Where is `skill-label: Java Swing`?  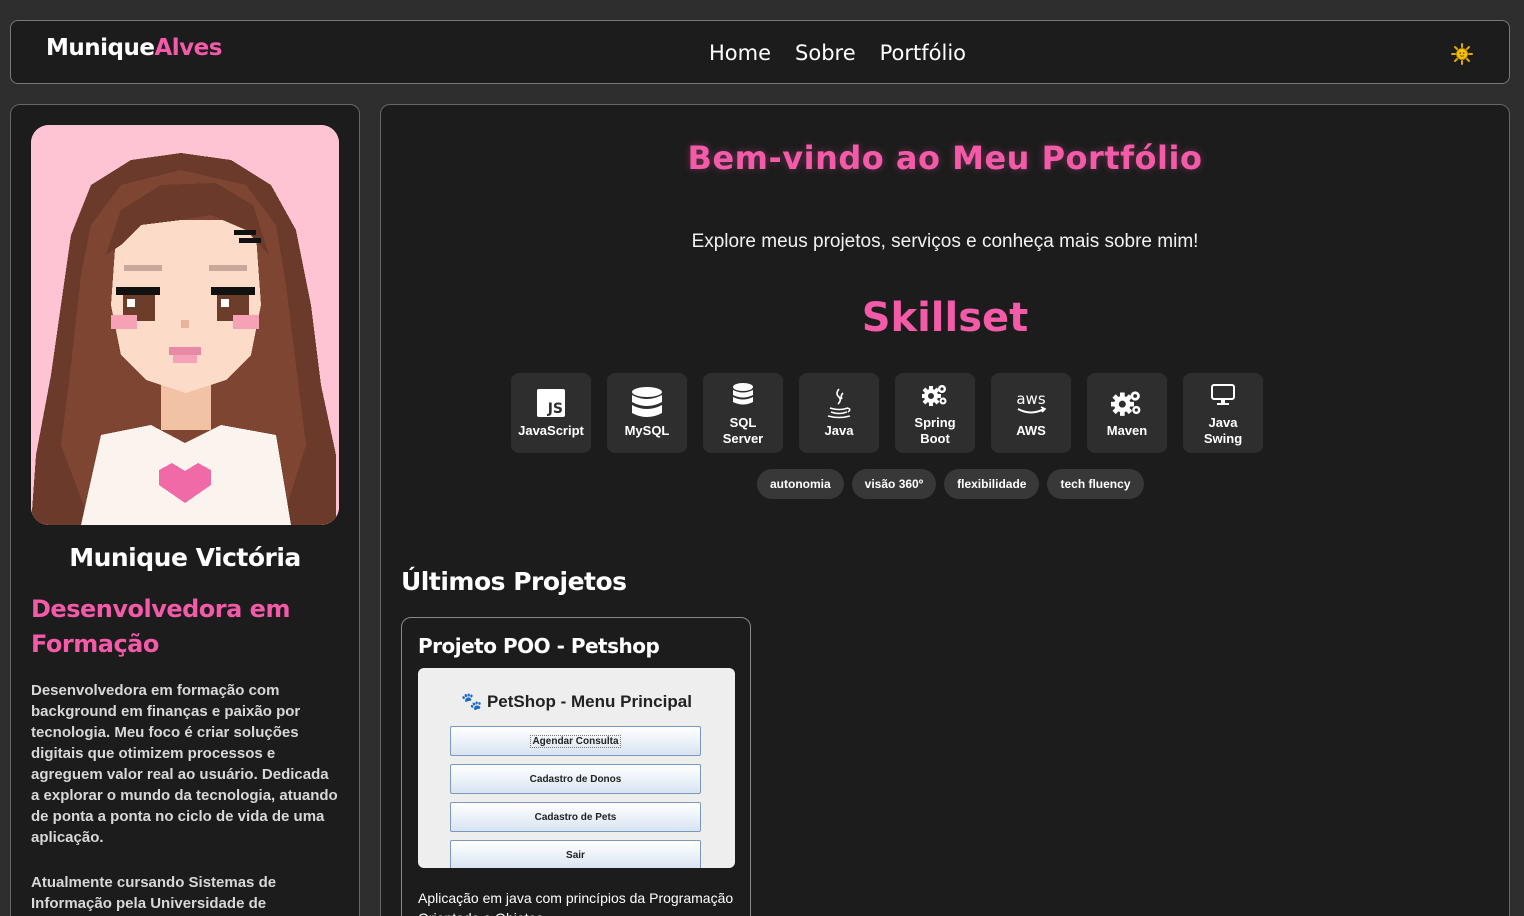 skill-label: Java Swing is located at coordinates (1223, 430).